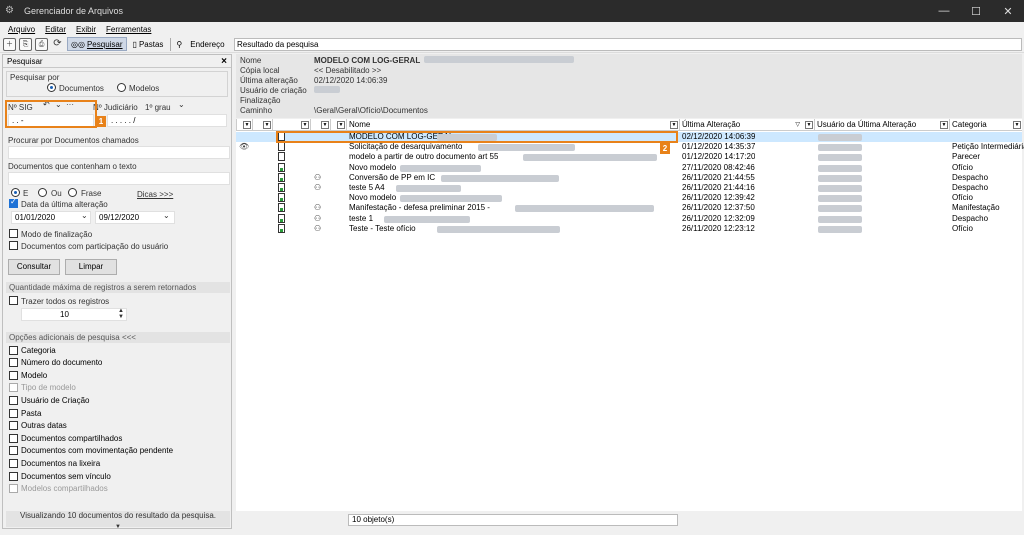 The height and width of the screenshot is (535, 1024). I want to click on col-seal-header: ▼, so click(320, 125).